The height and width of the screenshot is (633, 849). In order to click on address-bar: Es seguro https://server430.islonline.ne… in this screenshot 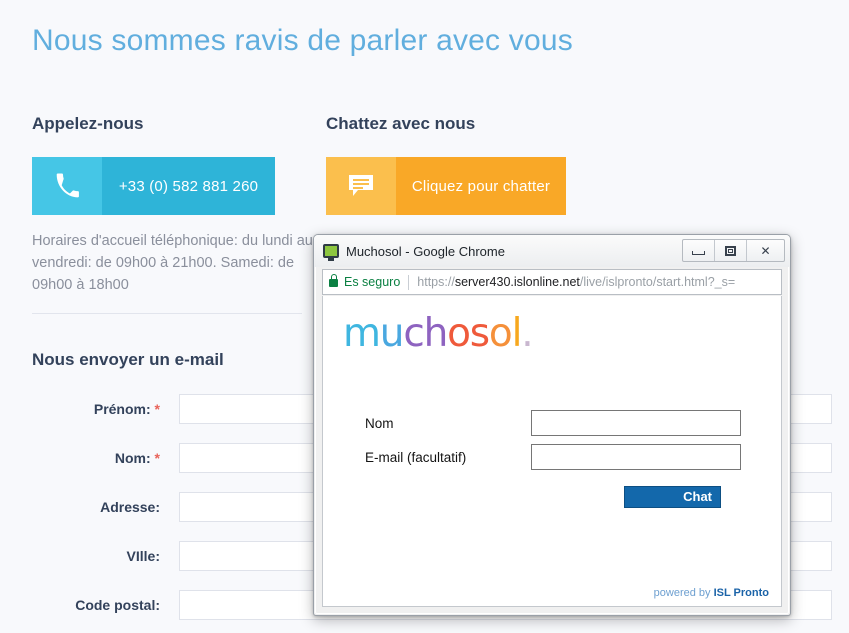, I will do `click(552, 282)`.